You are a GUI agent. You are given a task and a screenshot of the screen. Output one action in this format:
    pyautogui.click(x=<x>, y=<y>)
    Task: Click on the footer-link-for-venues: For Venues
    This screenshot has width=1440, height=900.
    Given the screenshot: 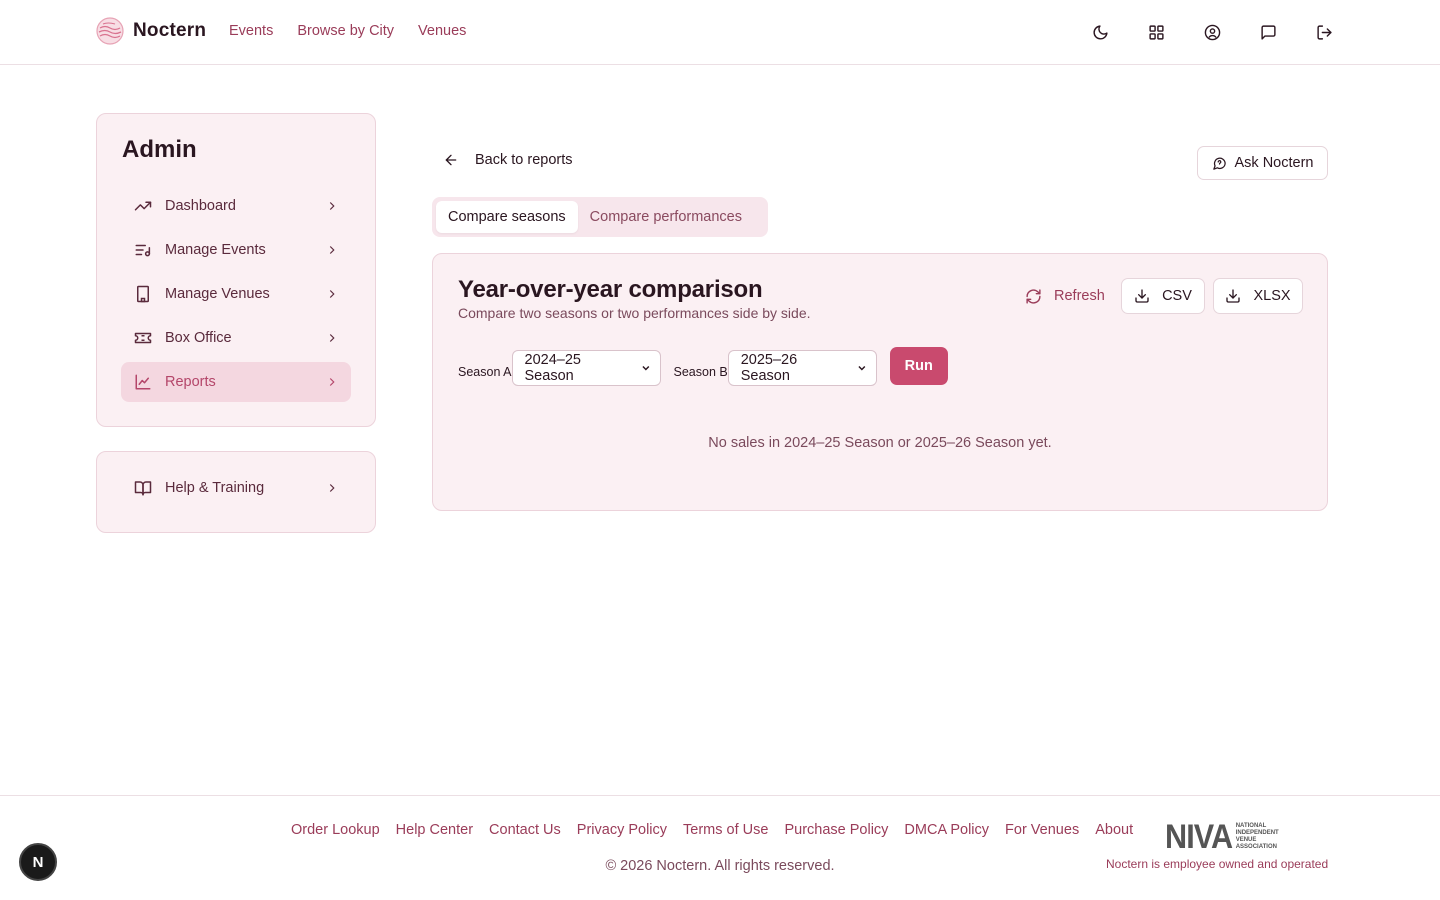 What is the action you would take?
    pyautogui.click(x=1042, y=830)
    